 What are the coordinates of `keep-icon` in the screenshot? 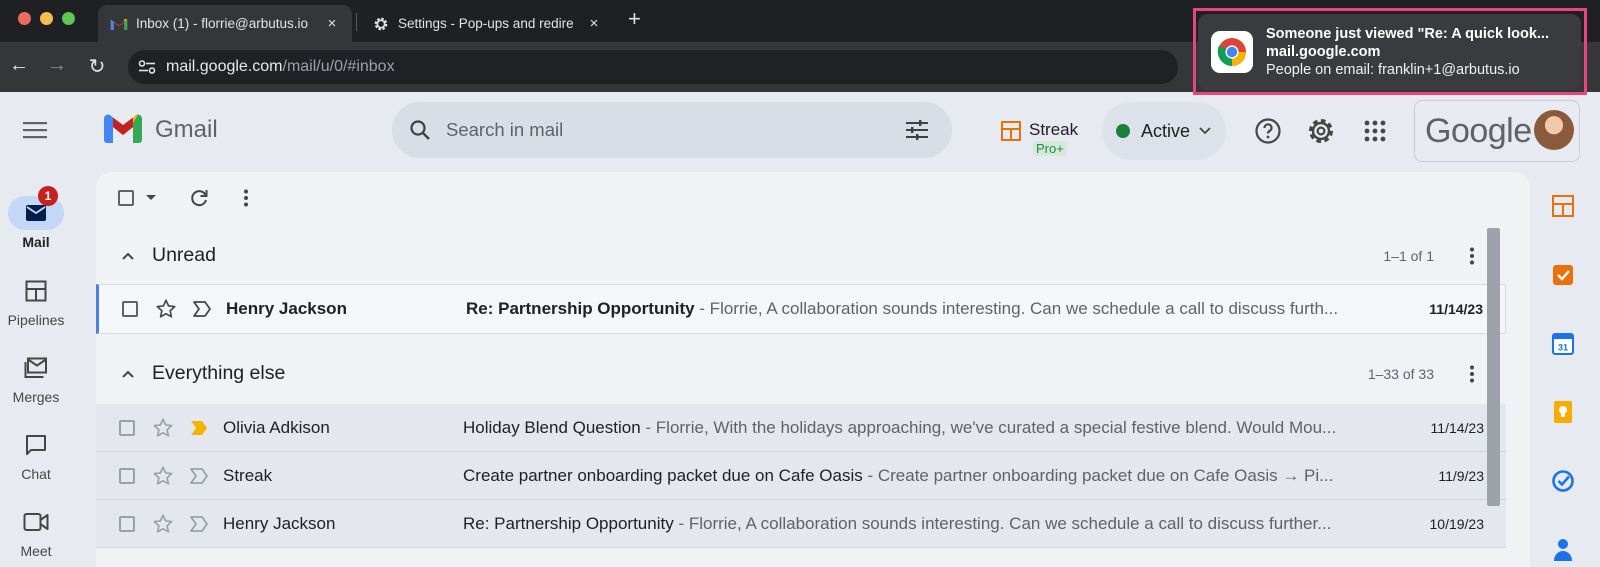 It's located at (1563, 412).